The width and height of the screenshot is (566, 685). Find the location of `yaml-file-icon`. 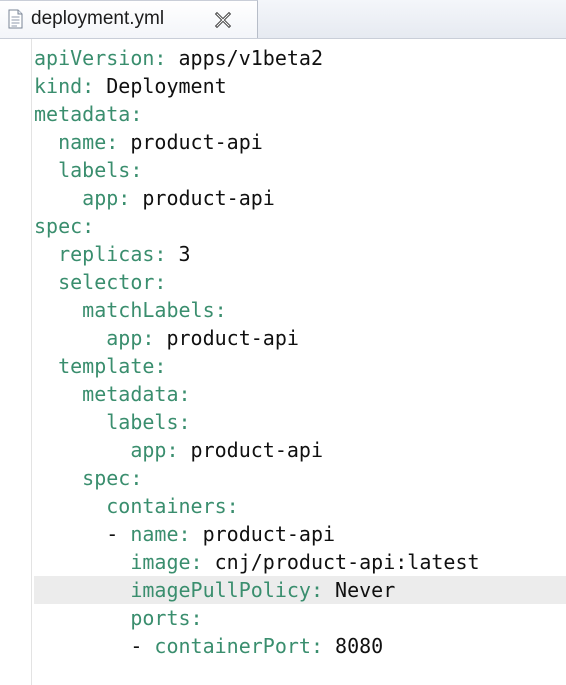

yaml-file-icon is located at coordinates (15, 19).